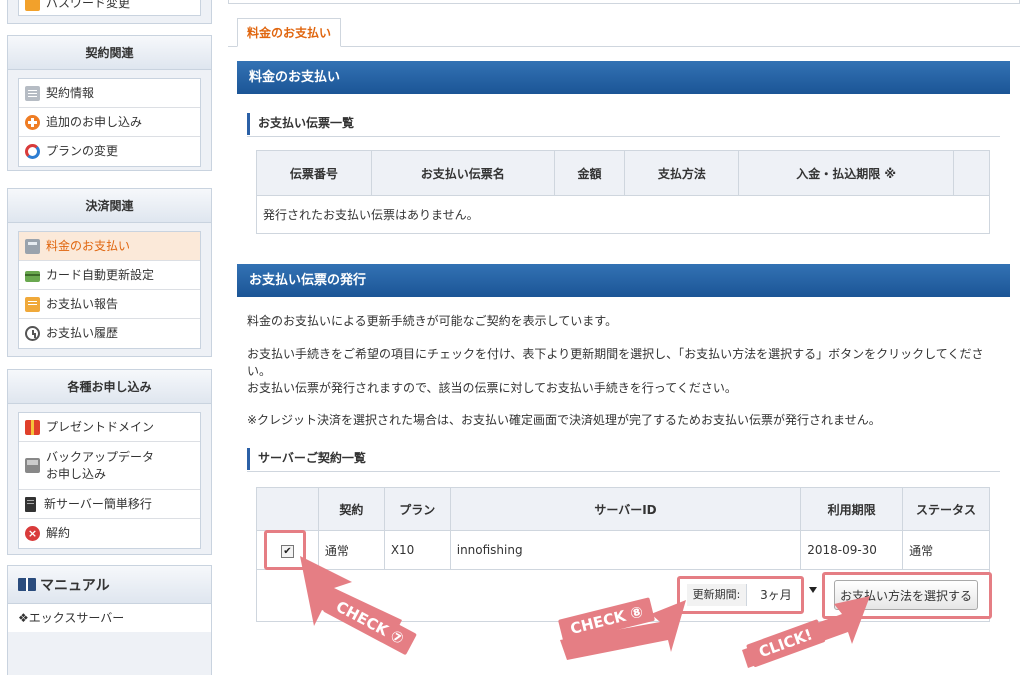 The height and width of the screenshot is (675, 1020). I want to click on sidebar-manual-link: ❖エックスサーバー, so click(109, 618).